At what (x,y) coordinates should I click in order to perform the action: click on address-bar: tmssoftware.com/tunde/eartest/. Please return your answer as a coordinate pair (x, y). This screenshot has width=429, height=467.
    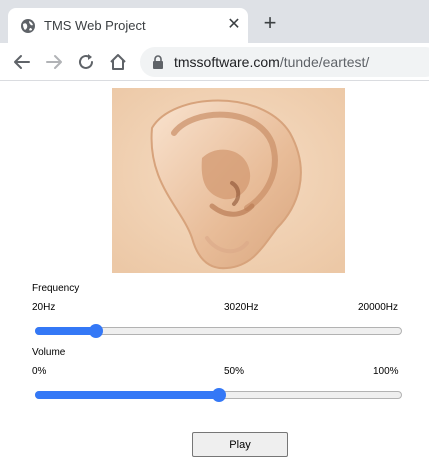
    Looking at the image, I should click on (284, 62).